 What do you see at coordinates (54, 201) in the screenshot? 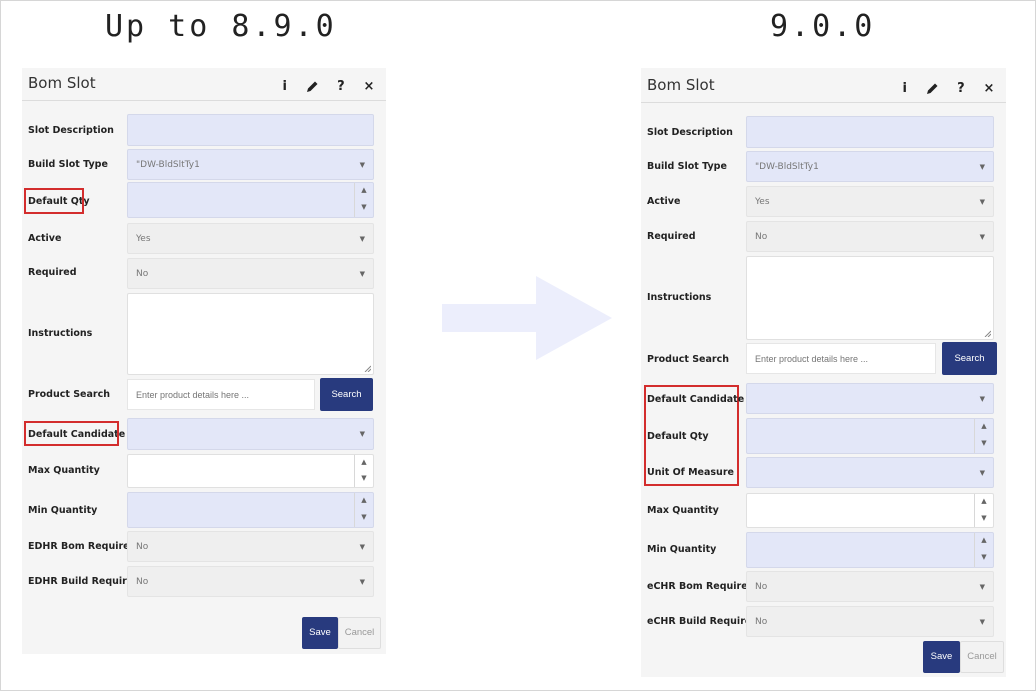
I see `highlight-default-qty` at bounding box center [54, 201].